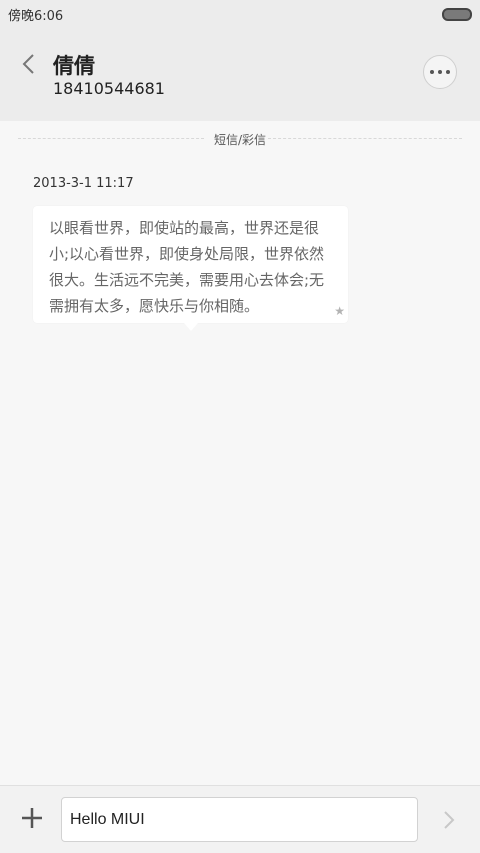 This screenshot has height=853, width=480. I want to click on plus-icon, so click(32, 818).